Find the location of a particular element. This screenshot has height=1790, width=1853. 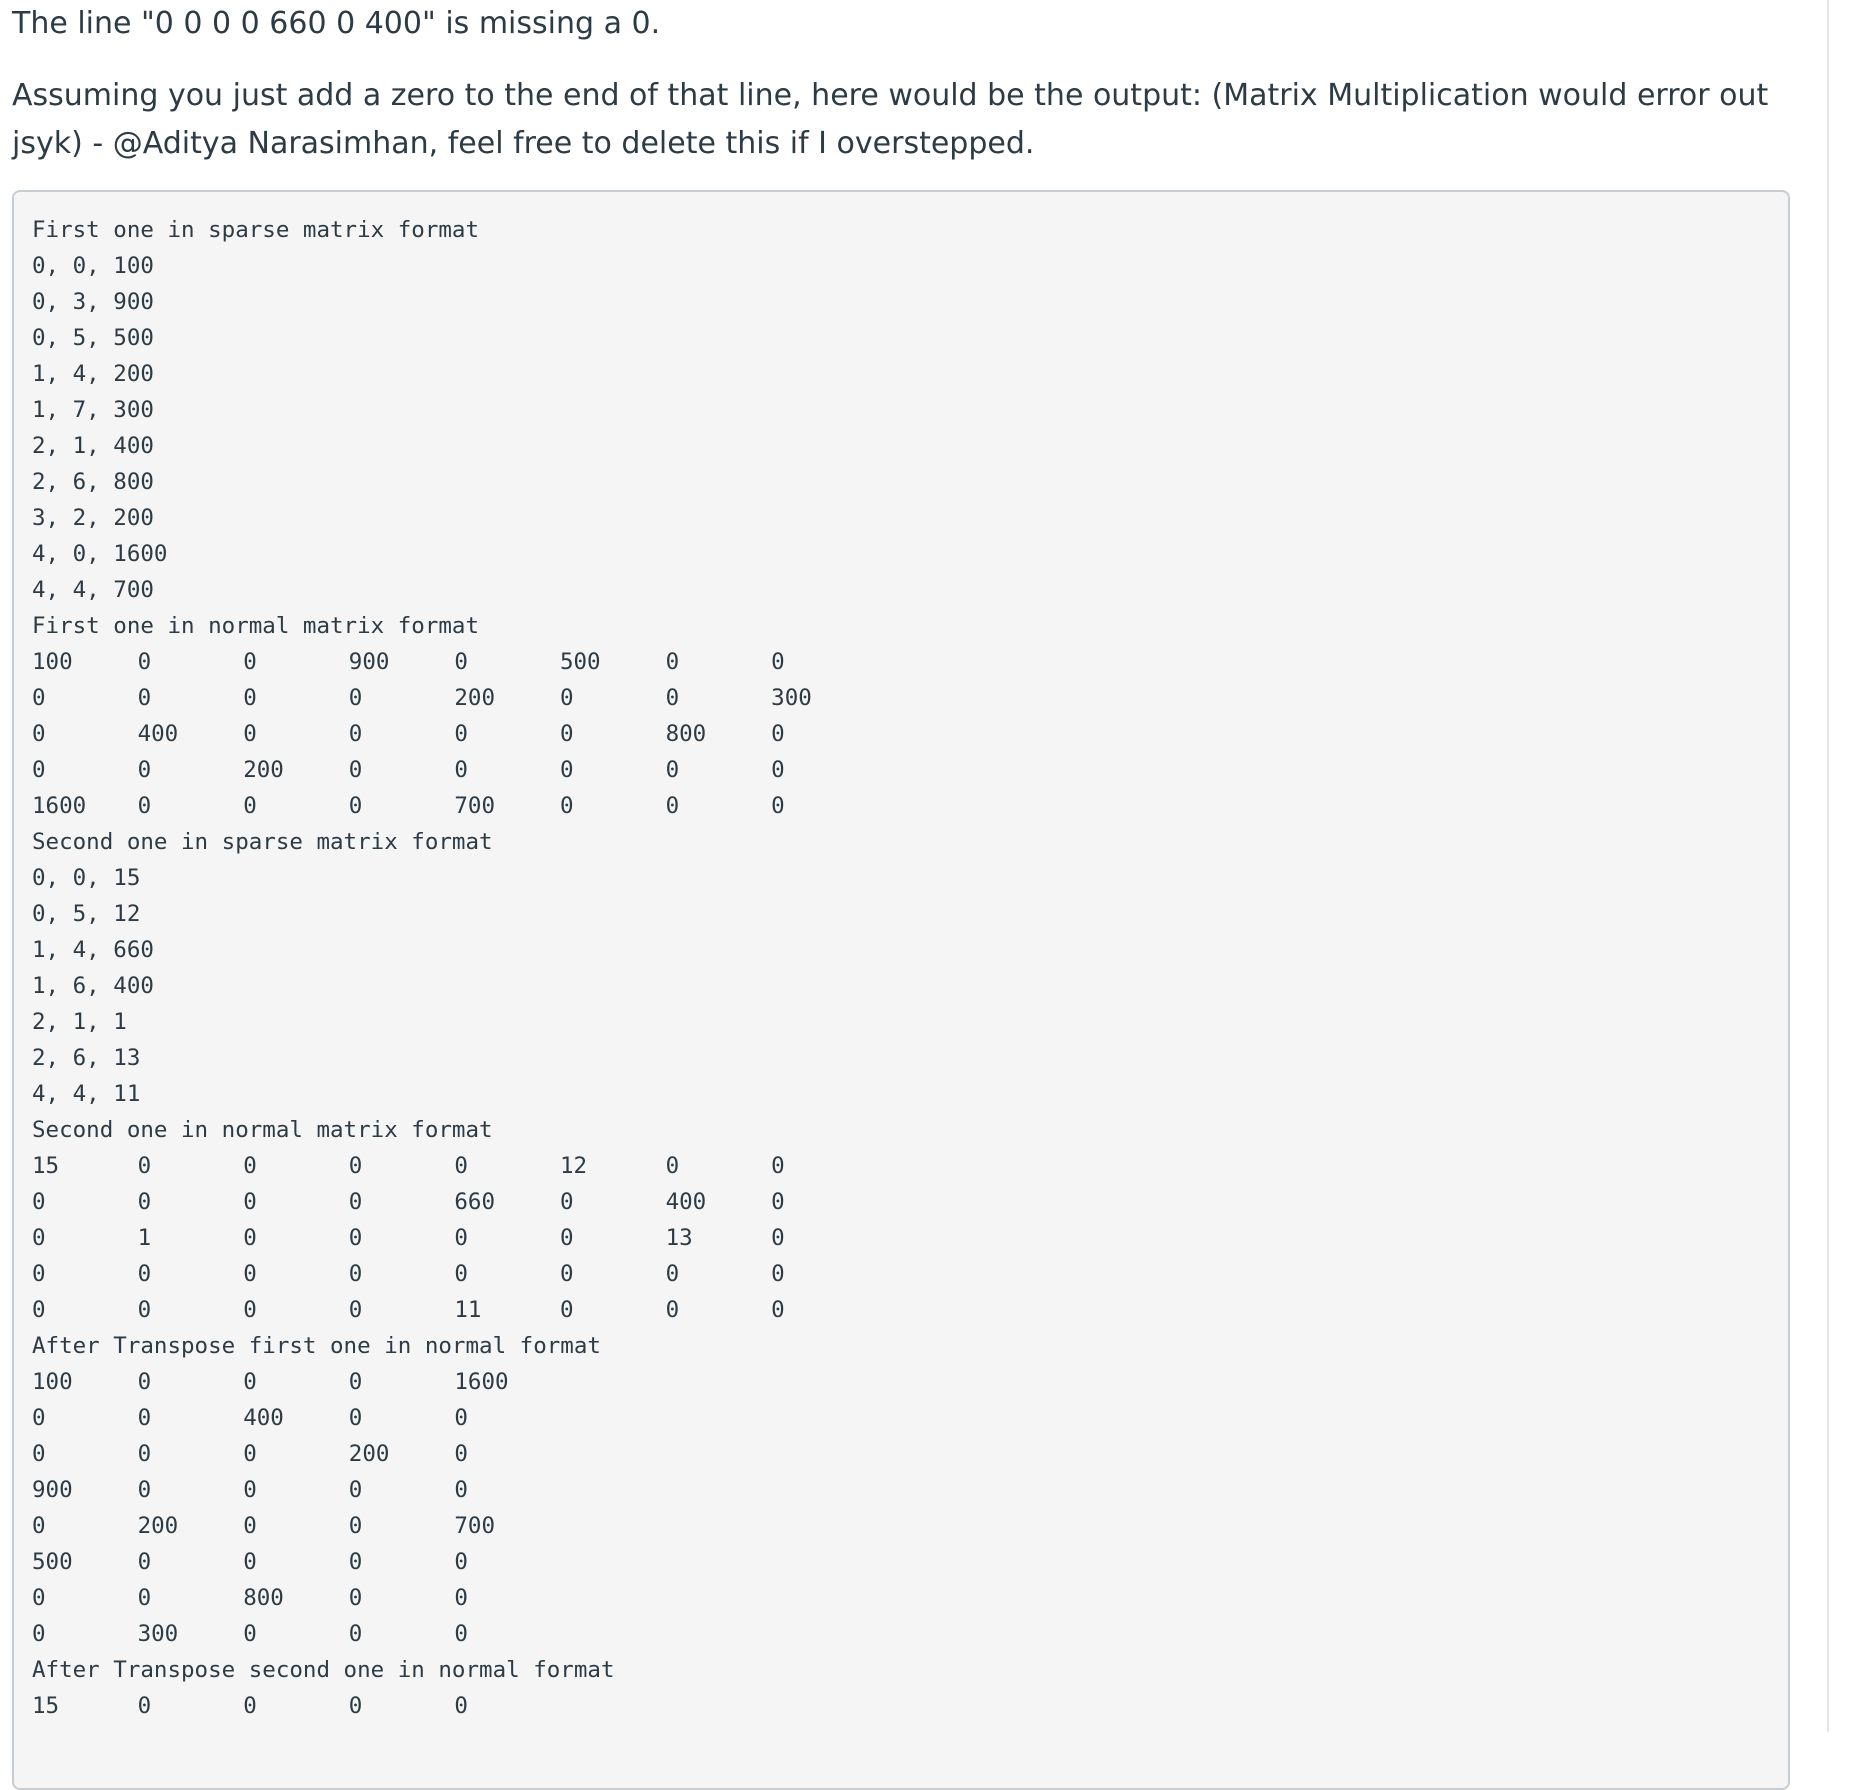

sparse-entry-line: 2, 1, 400 is located at coordinates (93, 446).